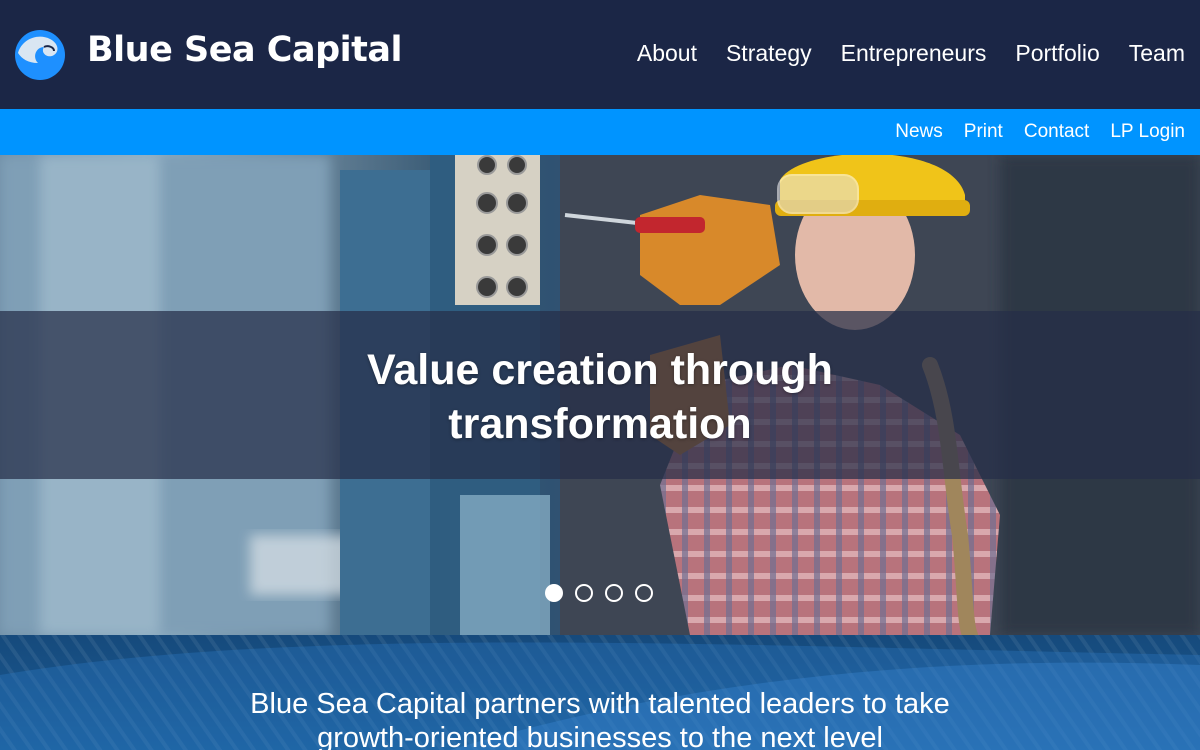 The height and width of the screenshot is (750, 1200). What do you see at coordinates (769, 53) in the screenshot?
I see `nav-strategy: Strategy` at bounding box center [769, 53].